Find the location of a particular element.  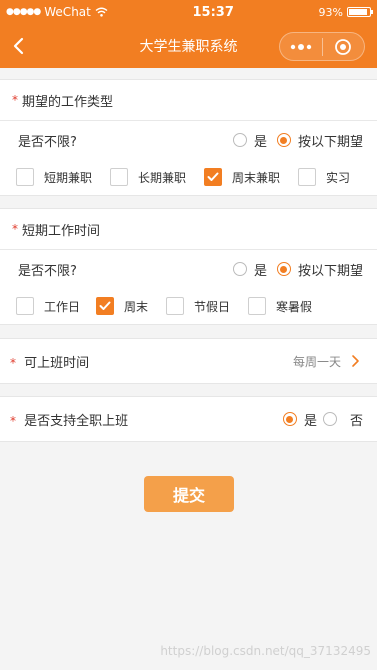

checkbox-item-short-term: 短期兼职 is located at coordinates (63, 177).